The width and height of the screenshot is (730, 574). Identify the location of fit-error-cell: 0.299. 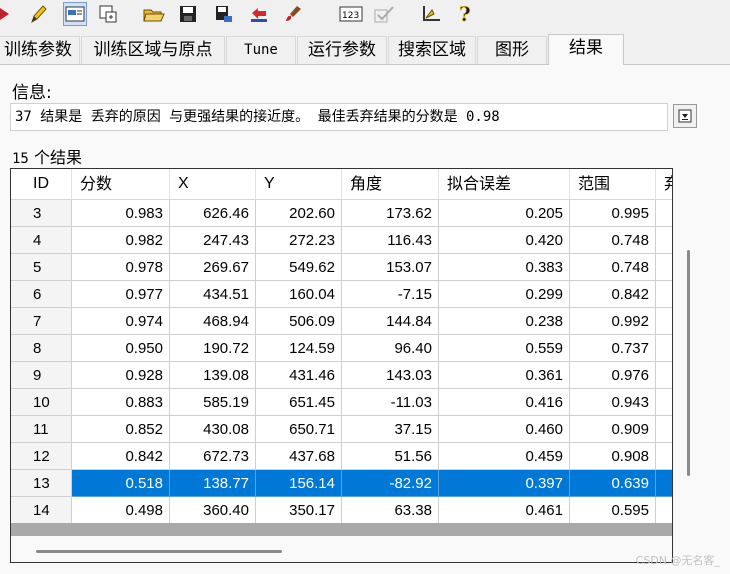
(504, 294).